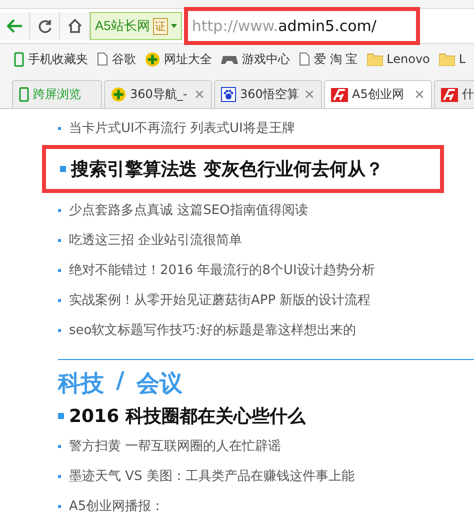 This screenshot has width=474, height=523. Describe the element at coordinates (211, 476) in the screenshot. I see `article-link: 墨迹天气 VS 美图：工具类产品在赚钱这件事上能` at that location.